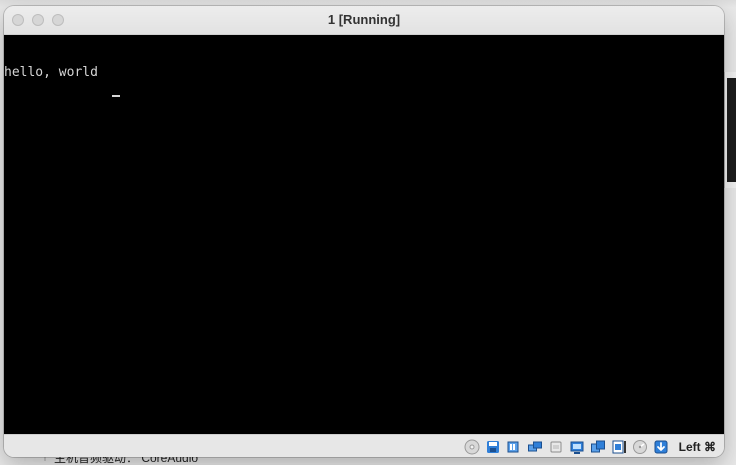 This screenshot has height=465, width=736. Describe the element at coordinates (364, 445) in the screenshot. I see `vm-statusbar: Left ⌘` at that location.